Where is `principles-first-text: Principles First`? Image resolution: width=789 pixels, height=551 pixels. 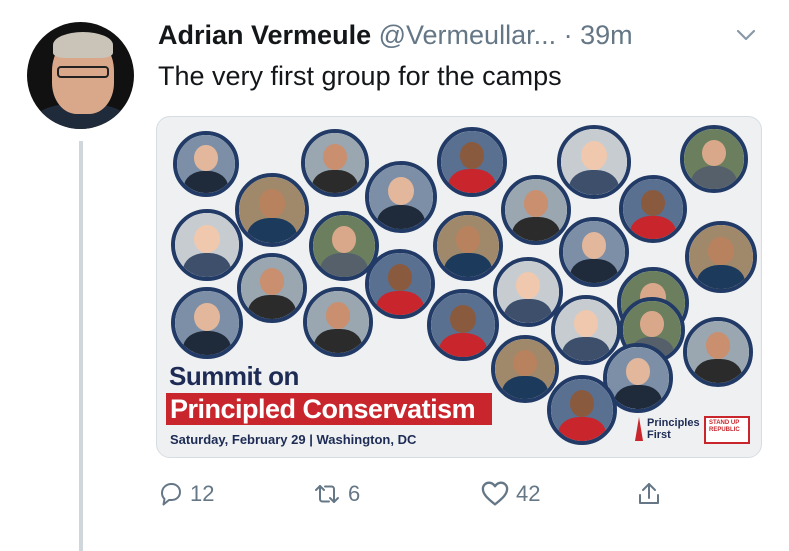 principles-first-text: Principles First is located at coordinates (673, 429).